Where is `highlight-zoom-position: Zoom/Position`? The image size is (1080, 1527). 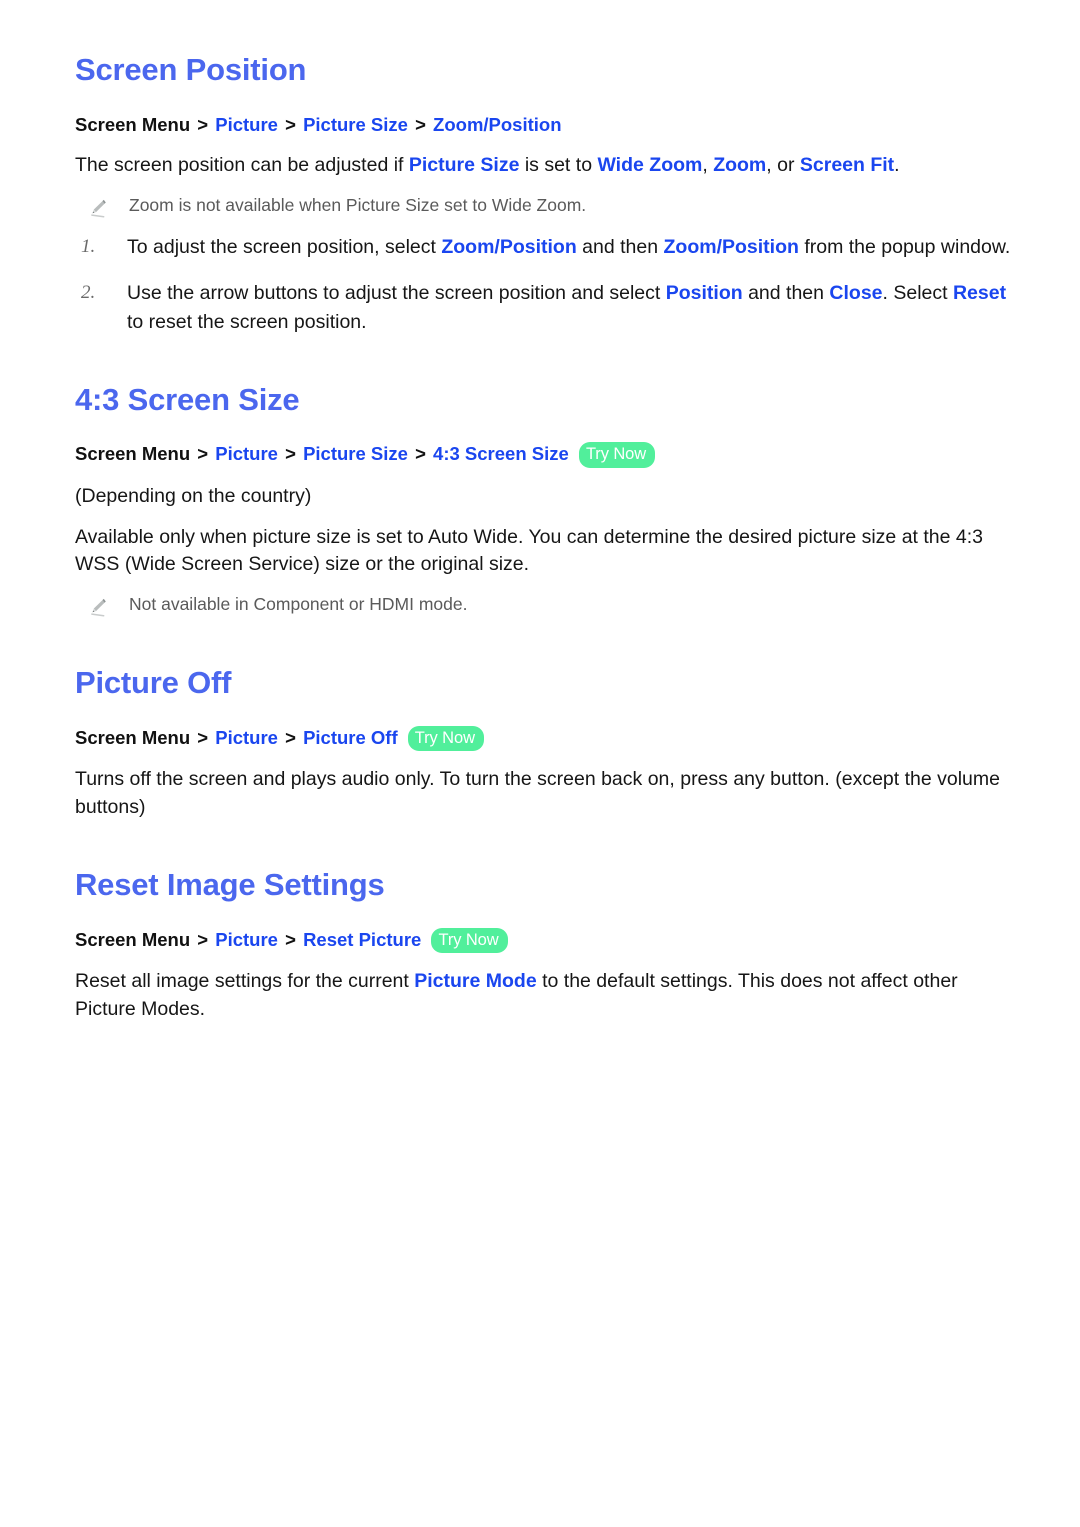 highlight-zoom-position: Zoom/Position is located at coordinates (509, 247).